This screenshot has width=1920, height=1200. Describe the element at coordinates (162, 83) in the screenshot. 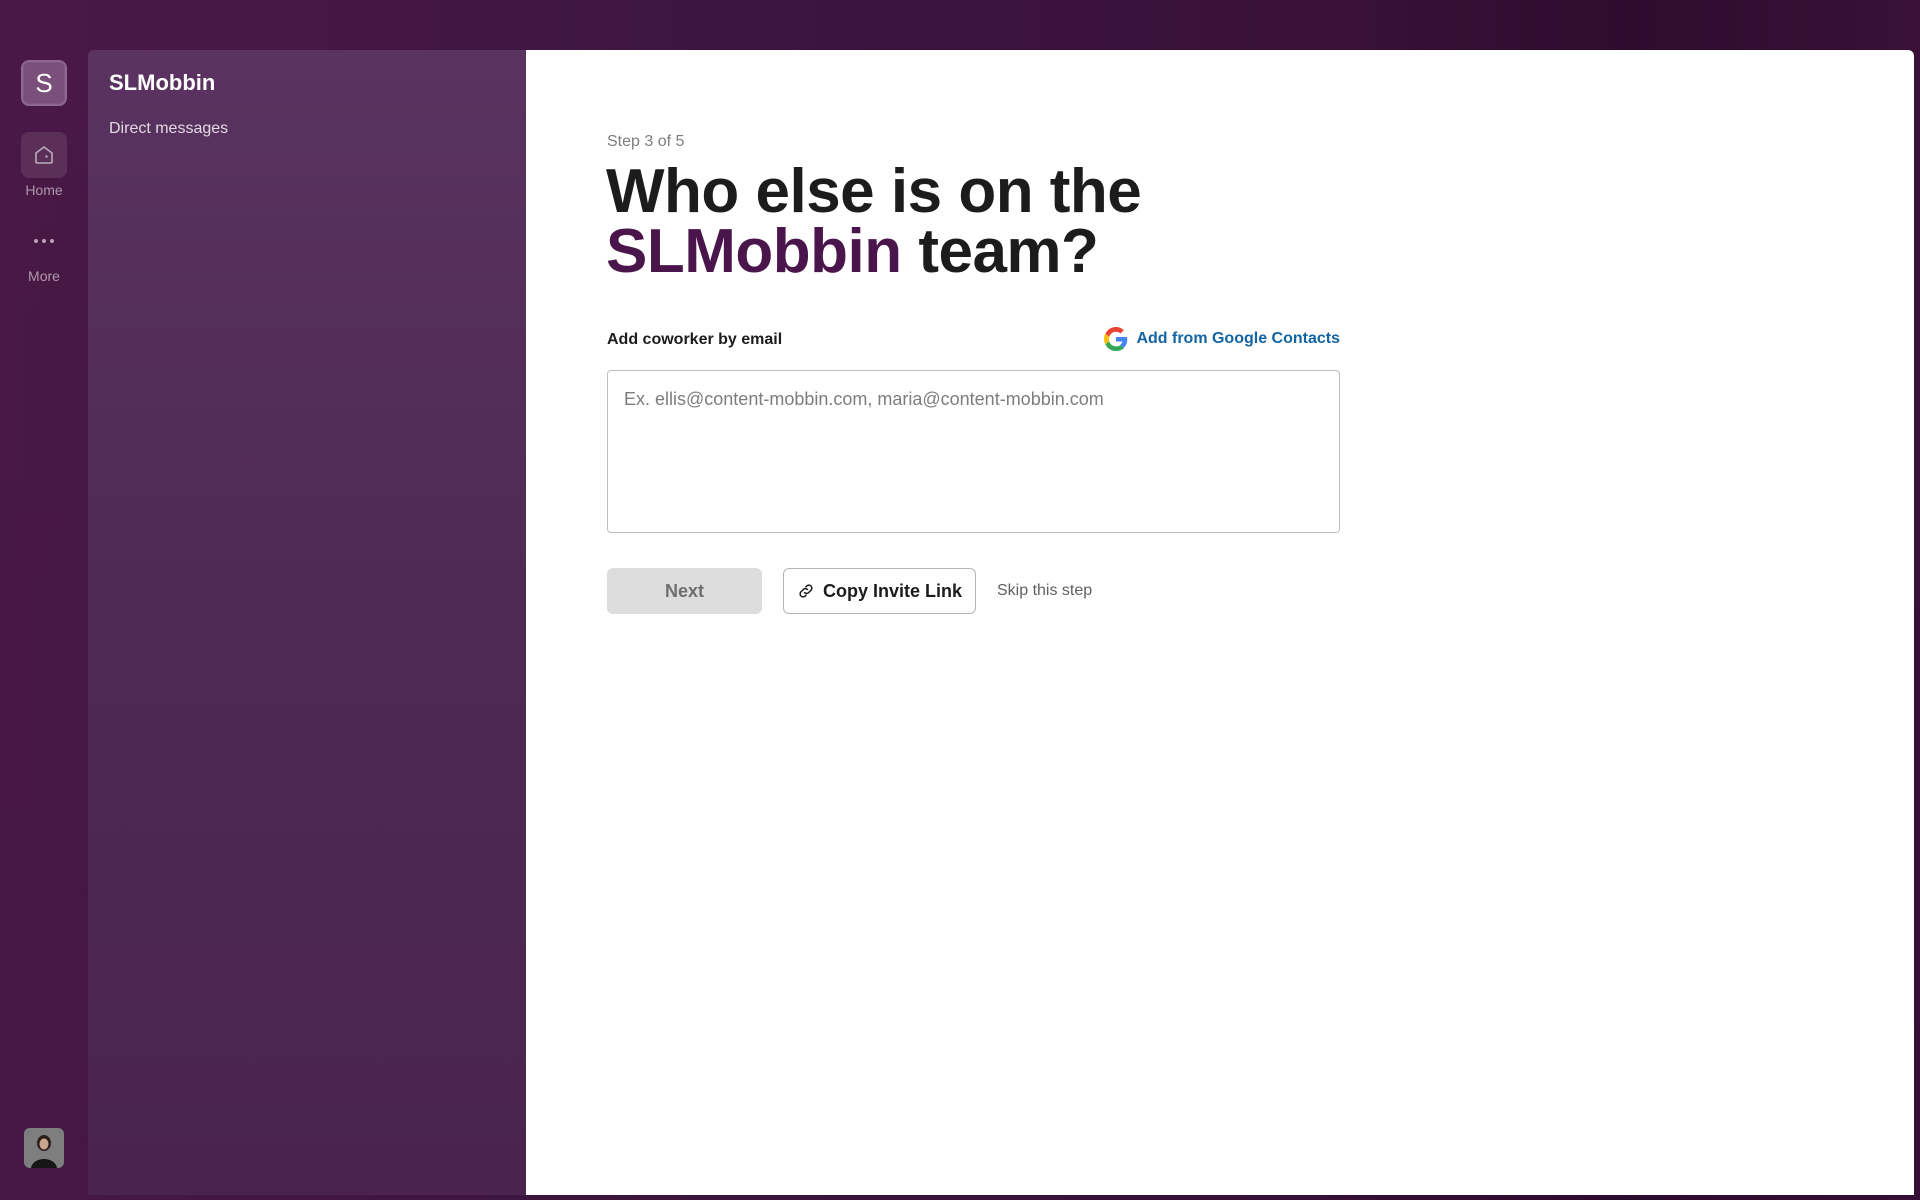

I see `workspace-name: SLMobbin` at that location.